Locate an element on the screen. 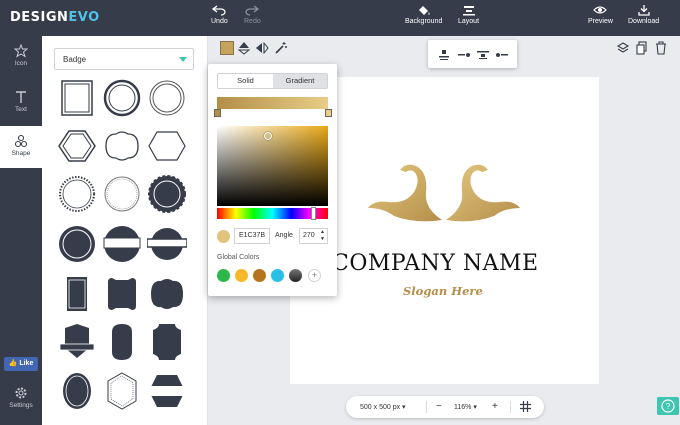 Image resolution: width=680 pixels, height=425 pixels. magic-wand-icon is located at coordinates (281, 48).